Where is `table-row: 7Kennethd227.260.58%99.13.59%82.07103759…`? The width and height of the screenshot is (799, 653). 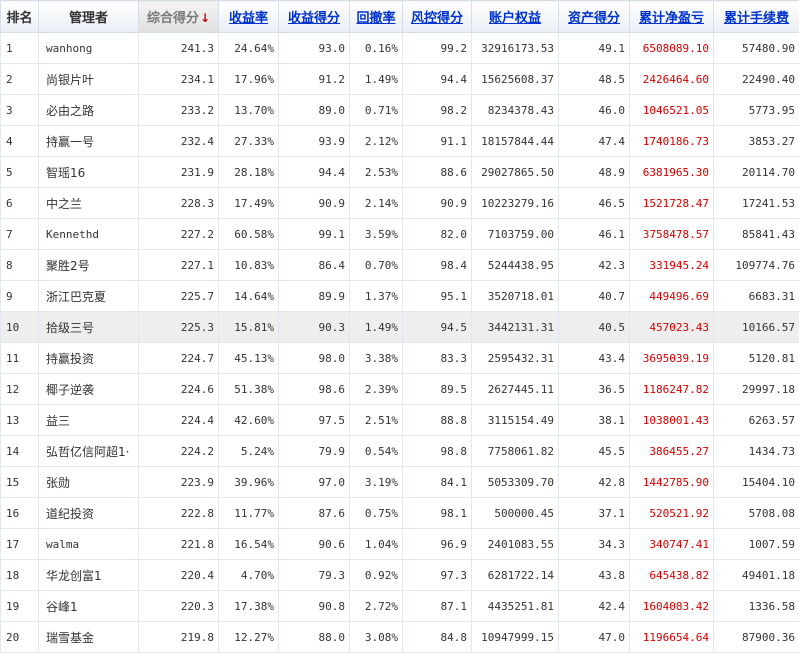 table-row: 7Kennethd227.260.58%99.13.59%82.07103759… is located at coordinates (400, 234).